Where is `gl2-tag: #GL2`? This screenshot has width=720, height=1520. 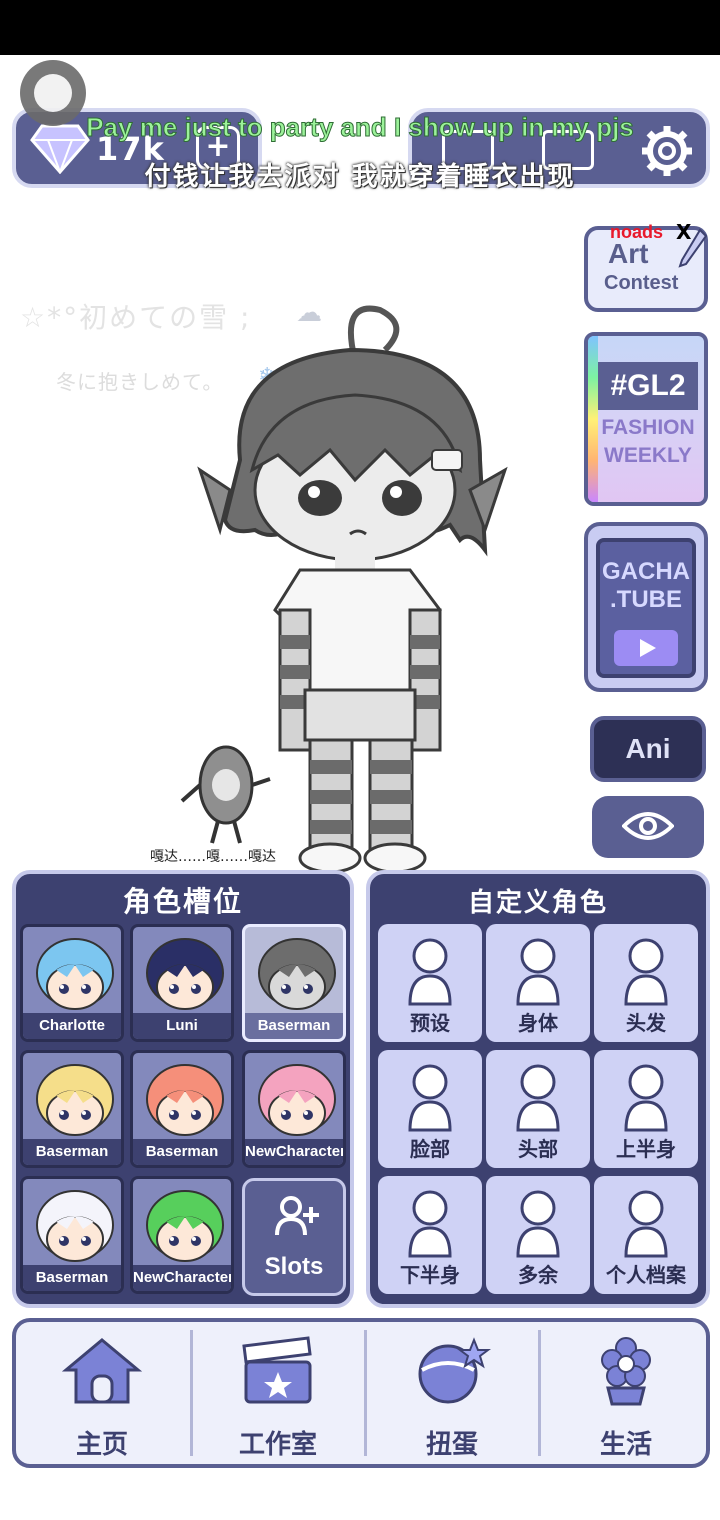 gl2-tag: #GL2 is located at coordinates (648, 386).